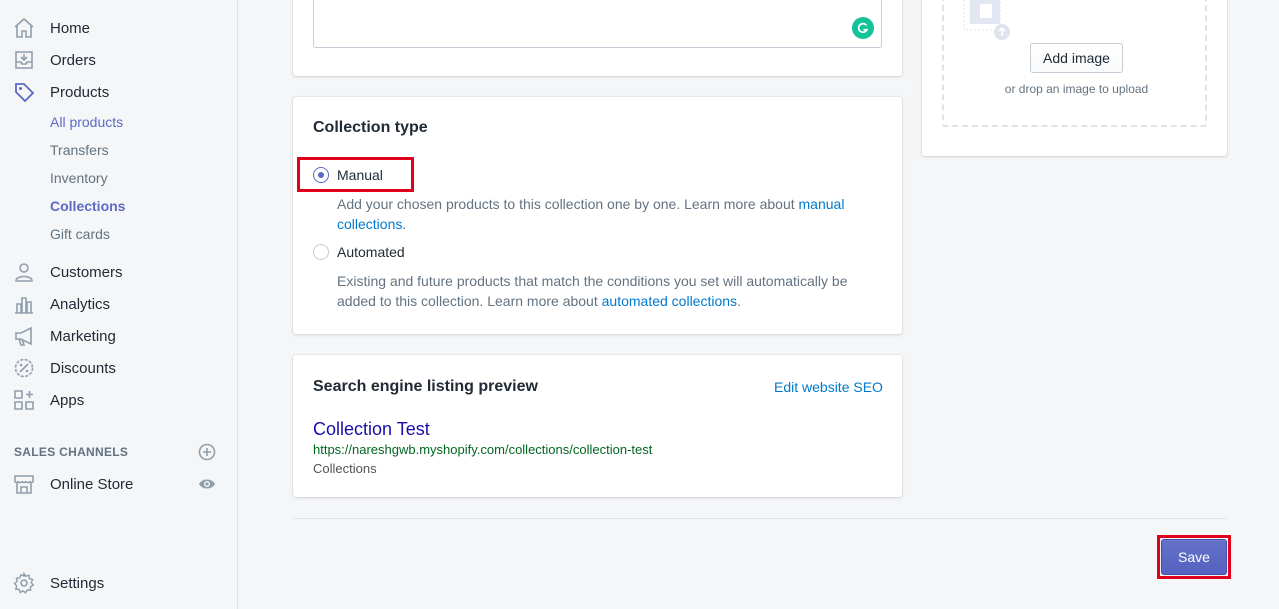 This screenshot has width=1279, height=609. I want to click on image-drop-zone: Add image or drop an image to upload, so click(1074, 63).